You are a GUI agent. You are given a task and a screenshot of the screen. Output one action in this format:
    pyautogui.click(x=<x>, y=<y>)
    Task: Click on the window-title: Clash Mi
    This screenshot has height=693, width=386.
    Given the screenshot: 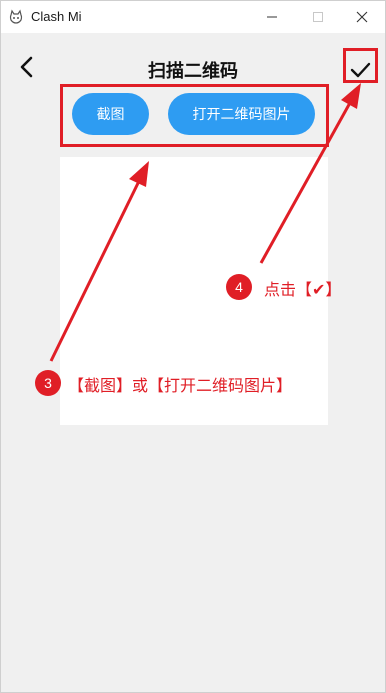 What is the action you would take?
    pyautogui.click(x=56, y=16)
    